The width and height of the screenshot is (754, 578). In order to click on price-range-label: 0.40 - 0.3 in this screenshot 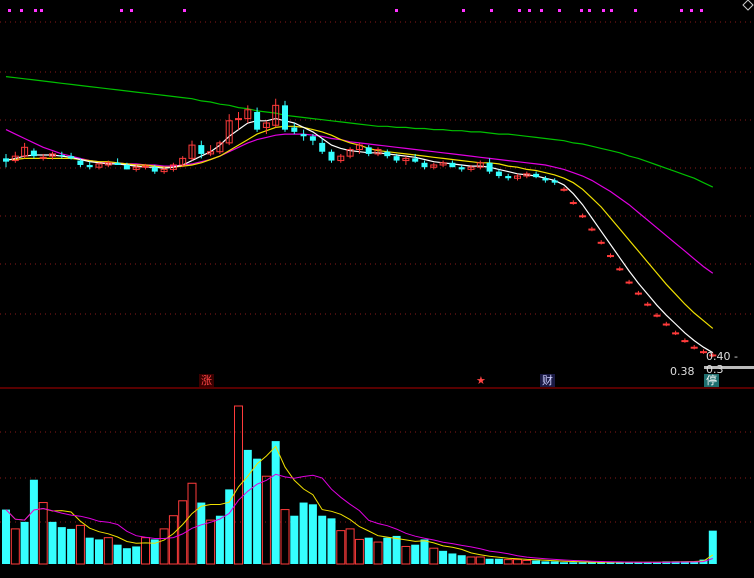, I will do `click(722, 363)`.